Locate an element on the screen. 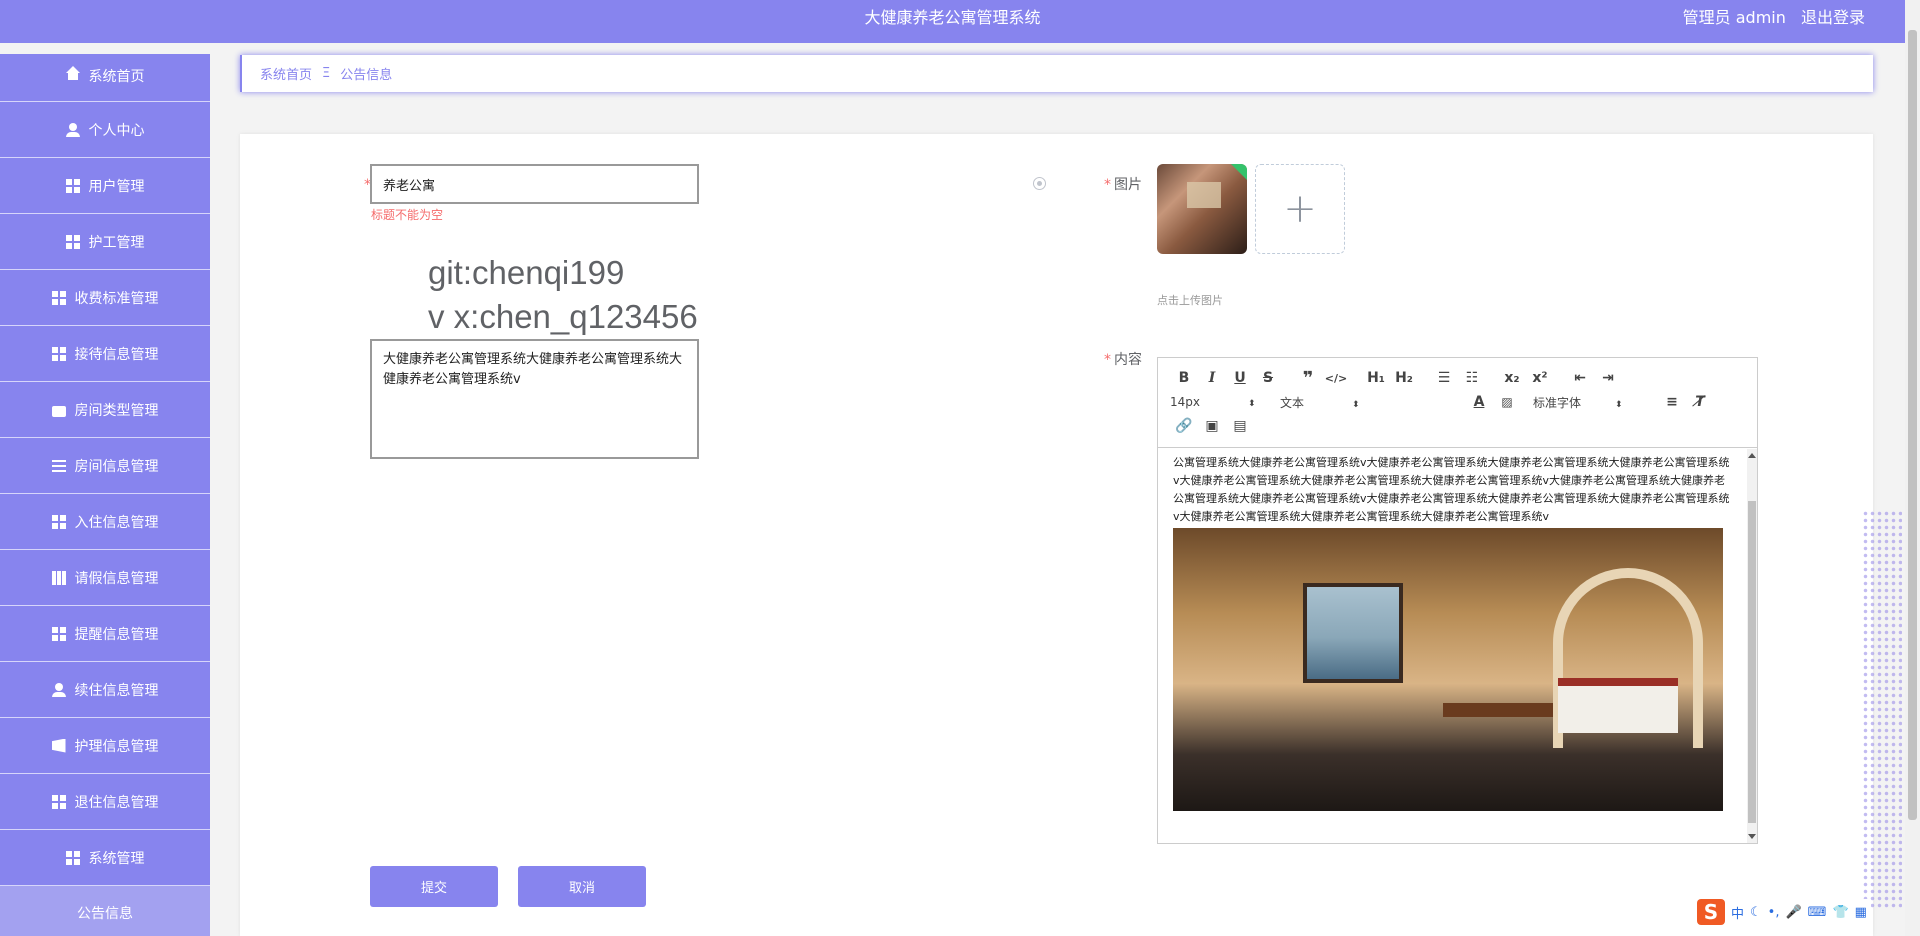 This screenshot has height=936, width=1920. sidebar-item-reminders: 提醒信息管理 is located at coordinates (105, 634).